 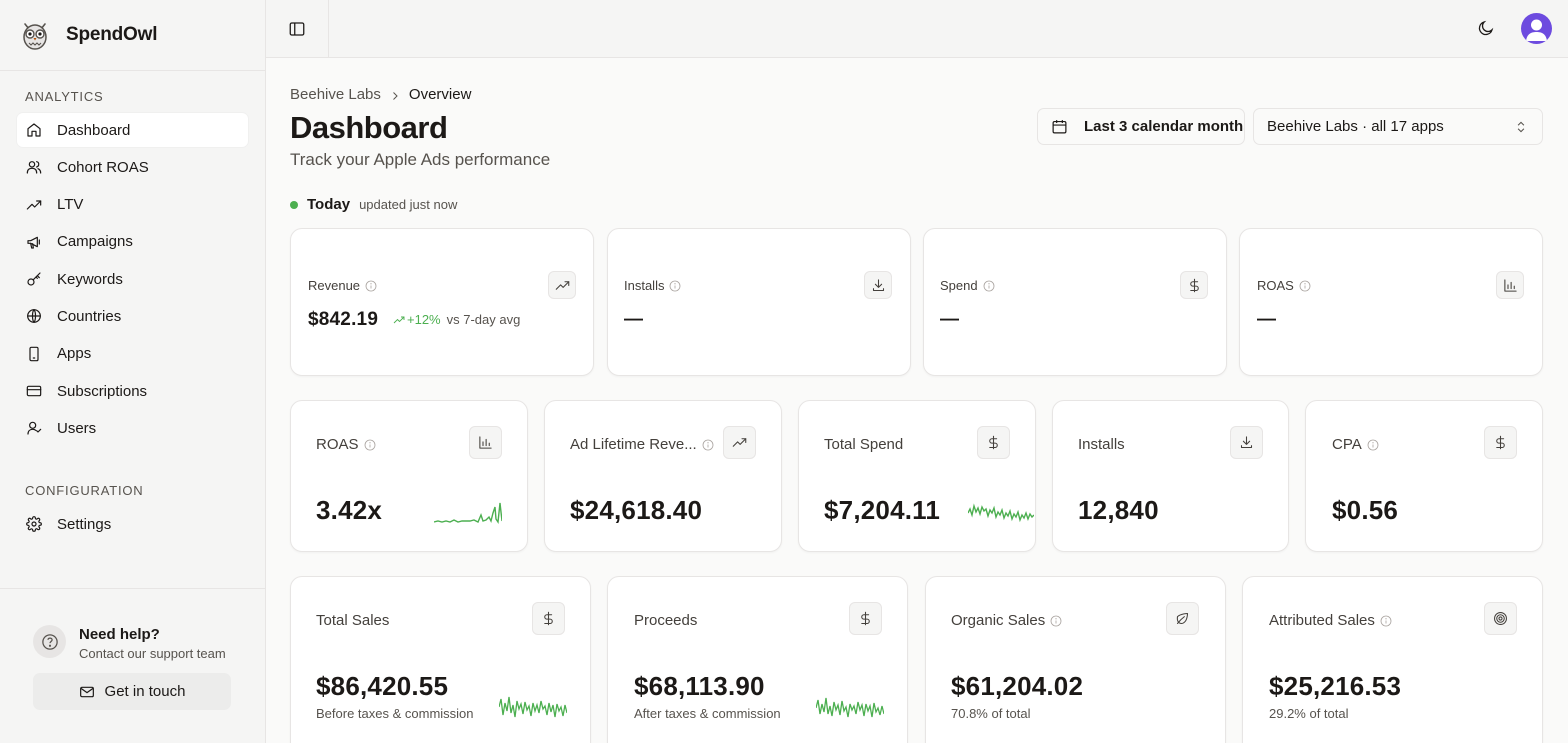 I want to click on app-scope-select: Beehive Labs · all 17 apps, so click(x=1398, y=126).